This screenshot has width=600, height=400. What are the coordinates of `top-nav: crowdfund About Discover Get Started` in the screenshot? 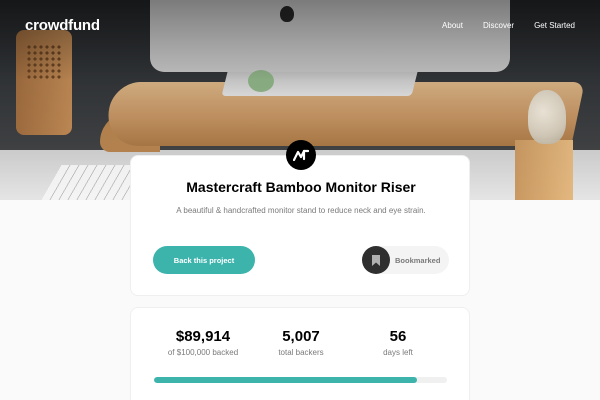 It's located at (300, 26).